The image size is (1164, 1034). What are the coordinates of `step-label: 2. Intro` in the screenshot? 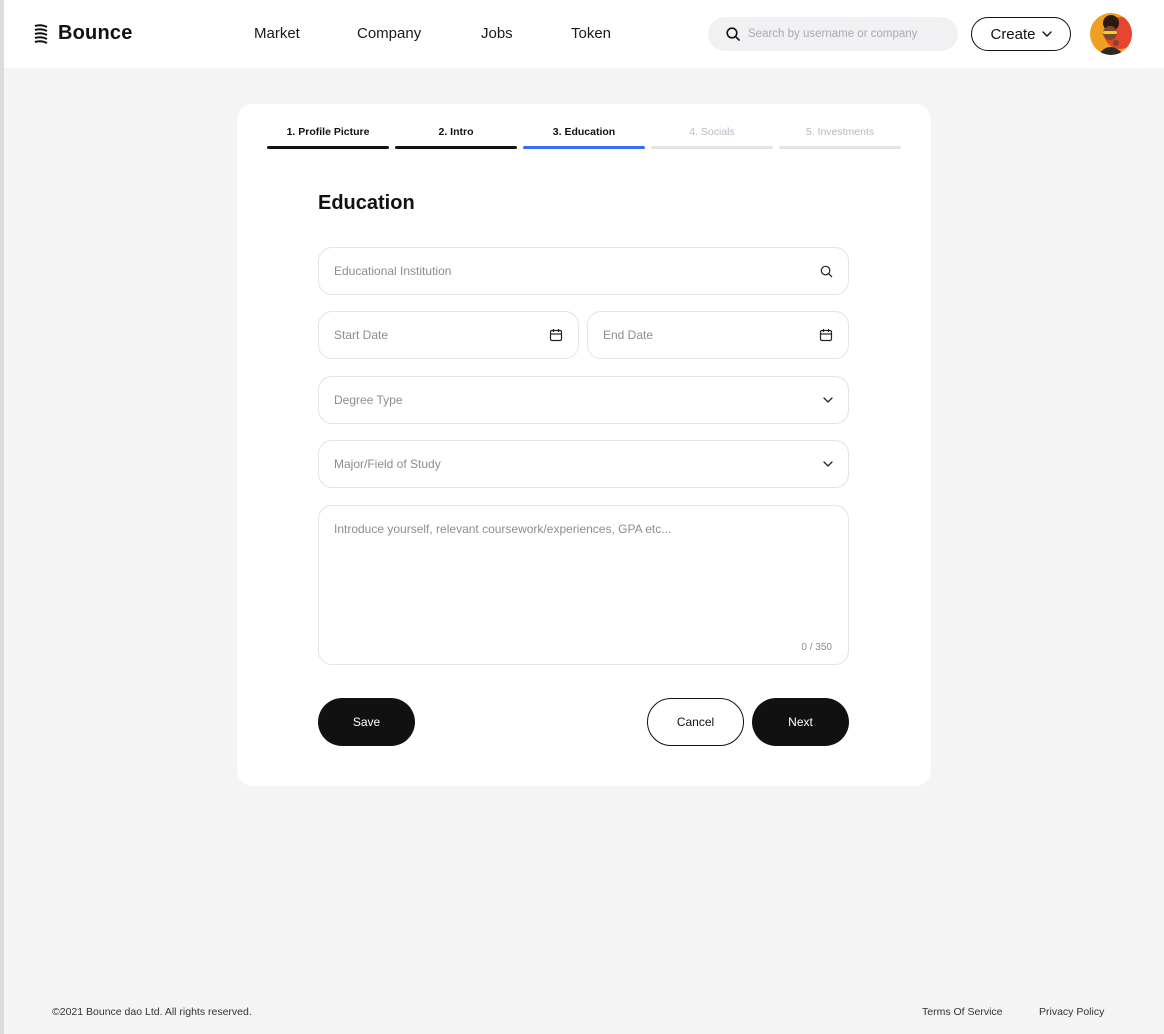 It's located at (456, 132).